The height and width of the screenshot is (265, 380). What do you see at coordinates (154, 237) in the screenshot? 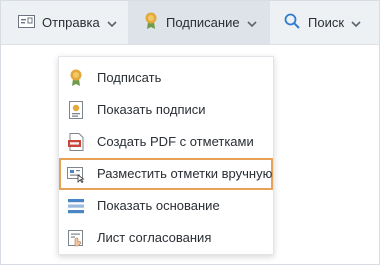
I see `menu-item-label: Лист согласования` at bounding box center [154, 237].